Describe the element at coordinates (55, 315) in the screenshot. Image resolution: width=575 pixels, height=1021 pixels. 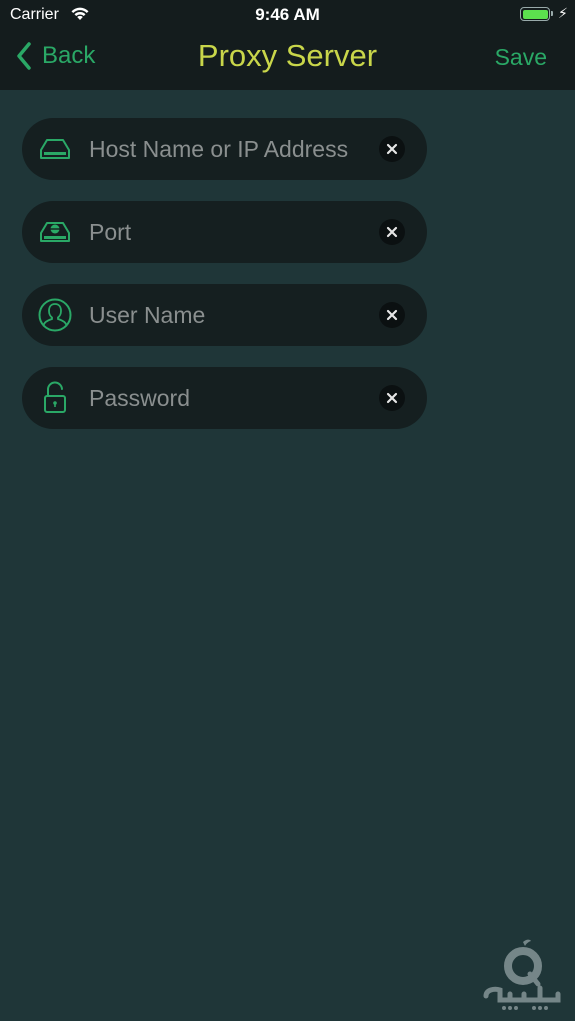
I see `user-icon` at that location.